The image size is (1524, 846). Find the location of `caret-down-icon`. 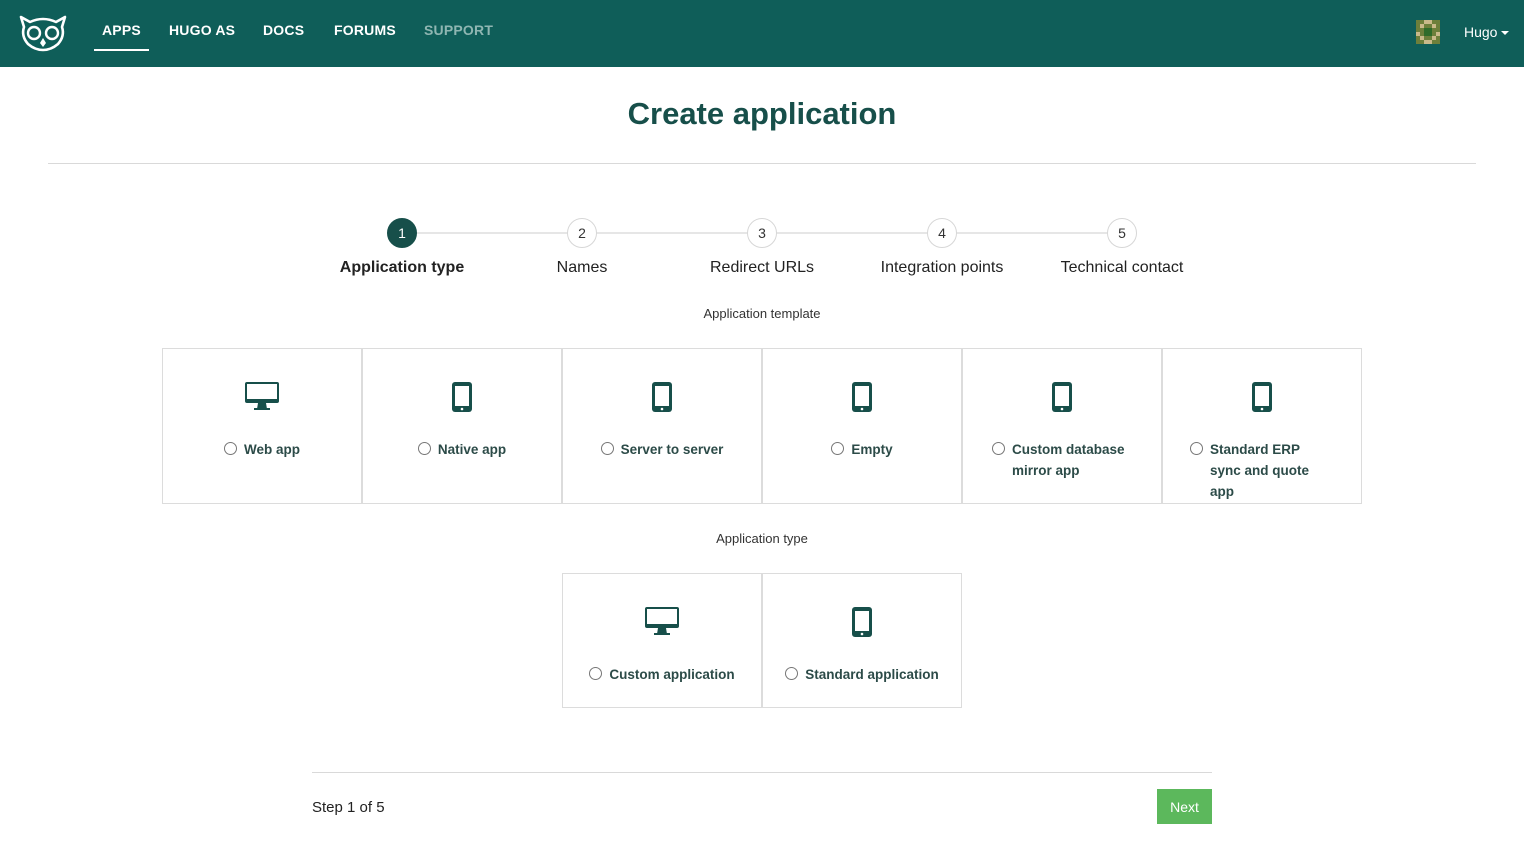

caret-down-icon is located at coordinates (1505, 33).